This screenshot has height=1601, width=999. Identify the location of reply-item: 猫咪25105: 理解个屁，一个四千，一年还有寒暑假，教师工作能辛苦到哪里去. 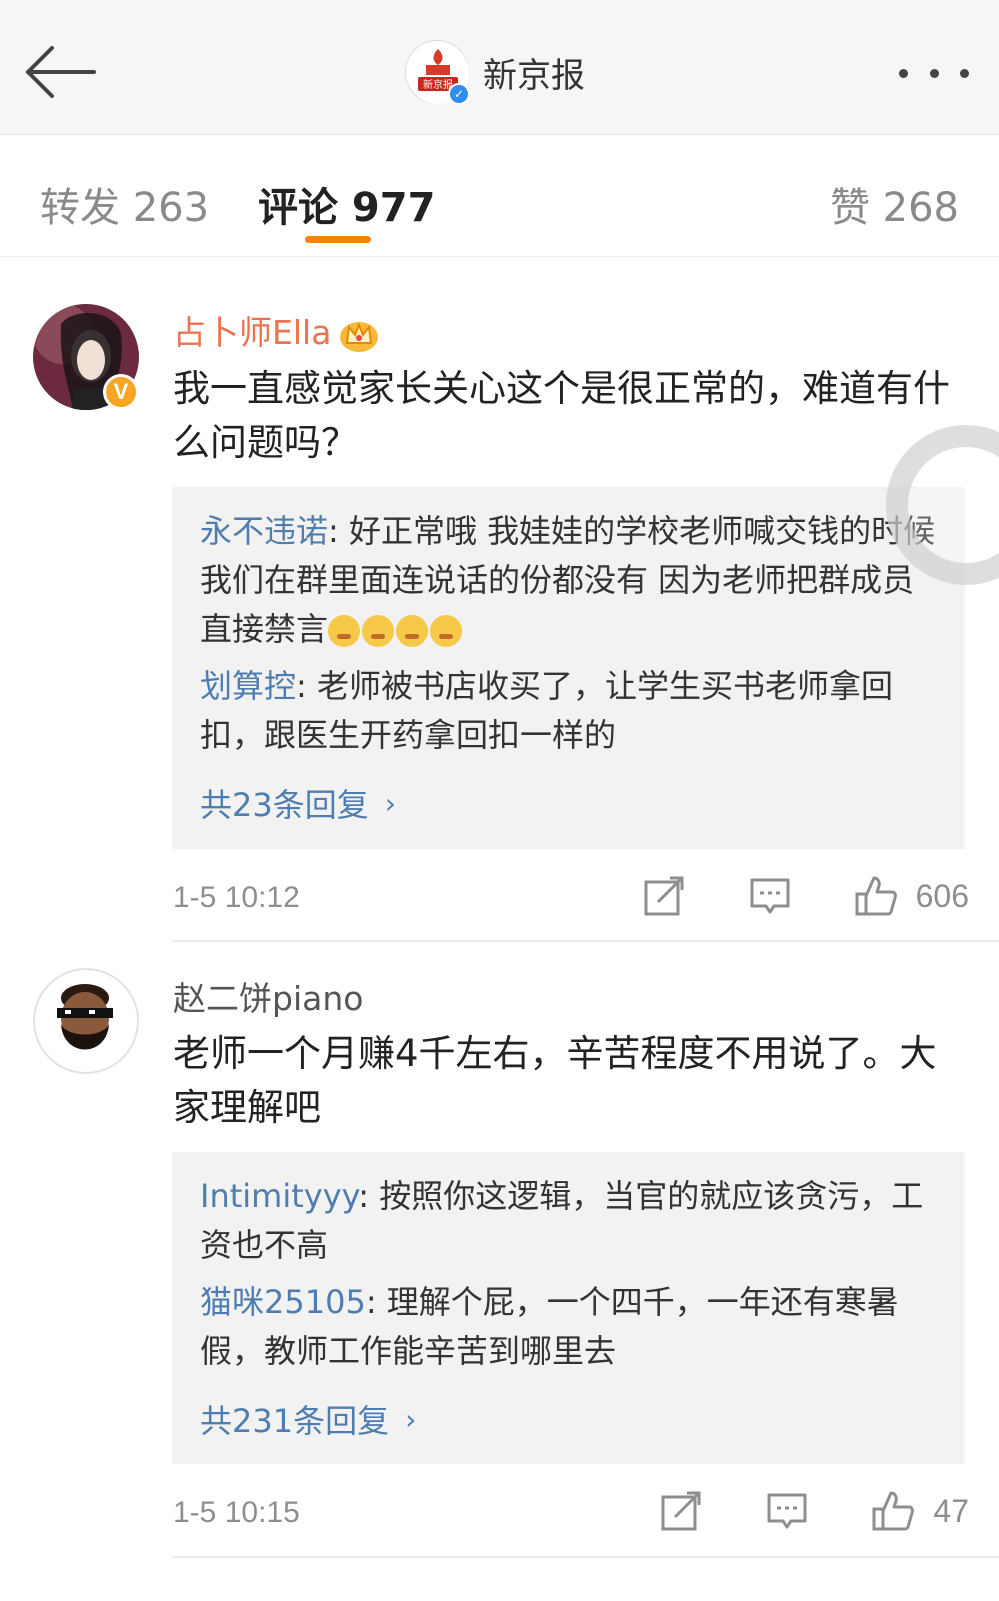
(568, 1327).